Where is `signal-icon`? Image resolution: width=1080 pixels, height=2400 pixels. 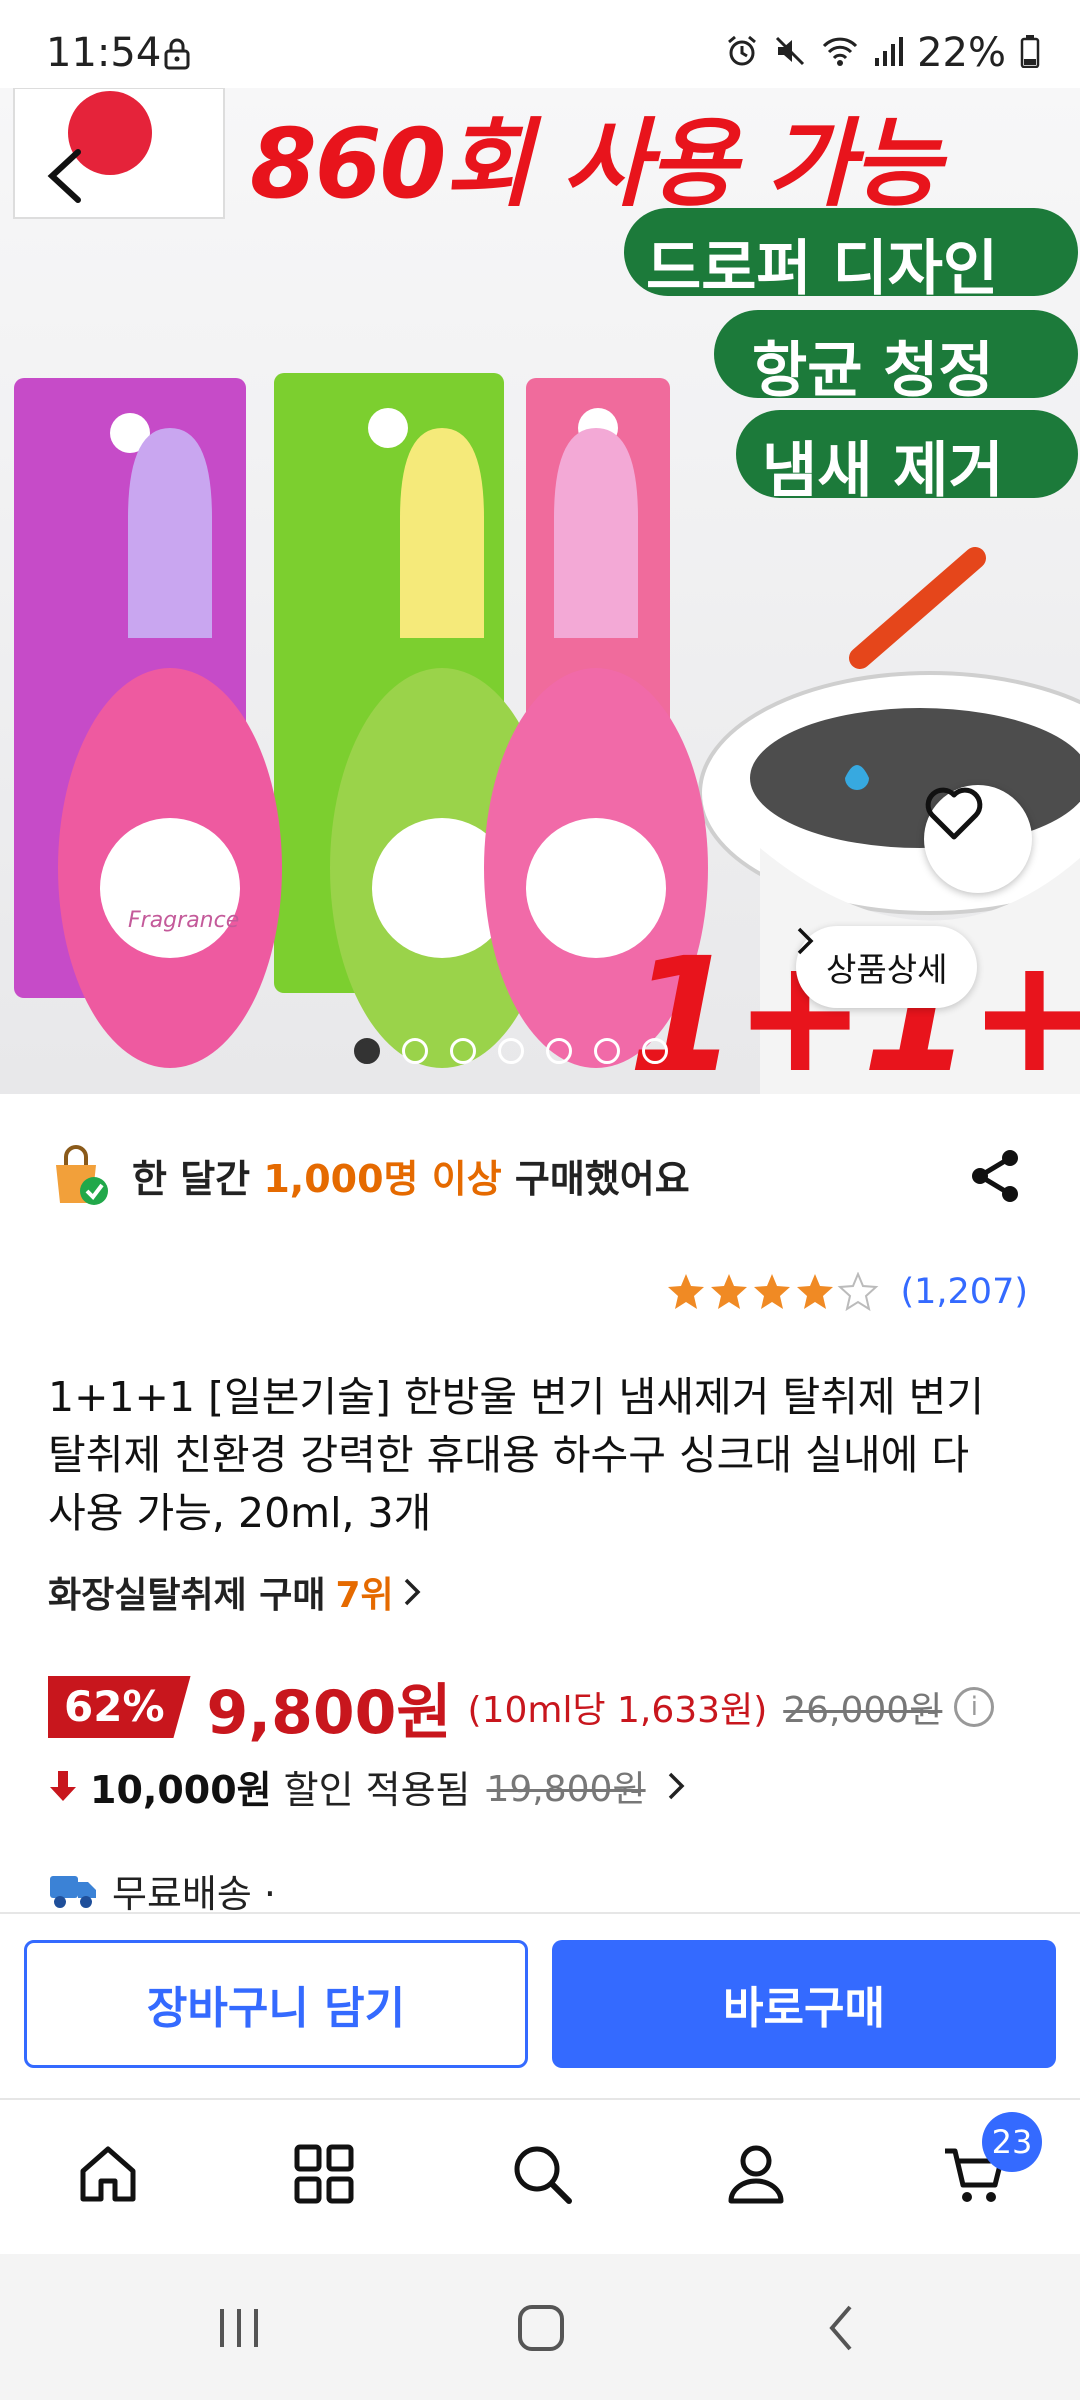 signal-icon is located at coordinates (888, 53).